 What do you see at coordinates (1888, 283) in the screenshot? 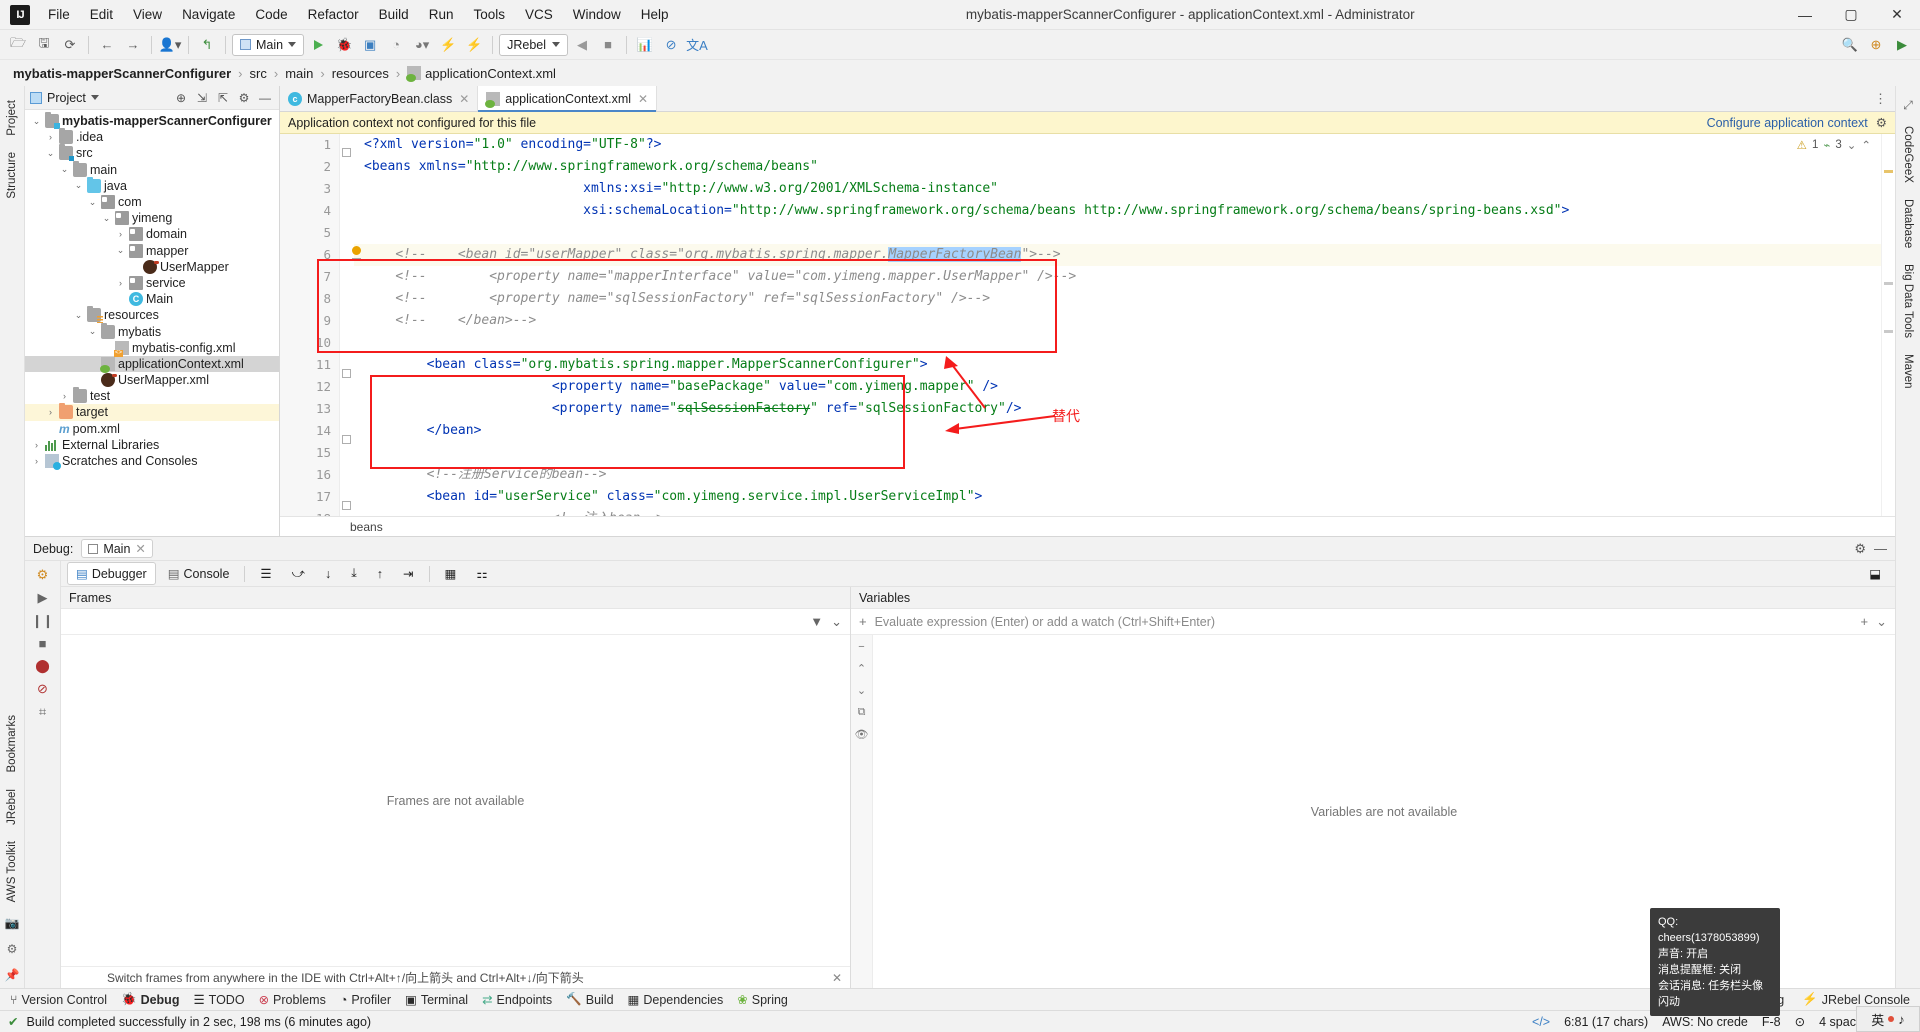
I see `stripe-weak-marker` at bounding box center [1888, 283].